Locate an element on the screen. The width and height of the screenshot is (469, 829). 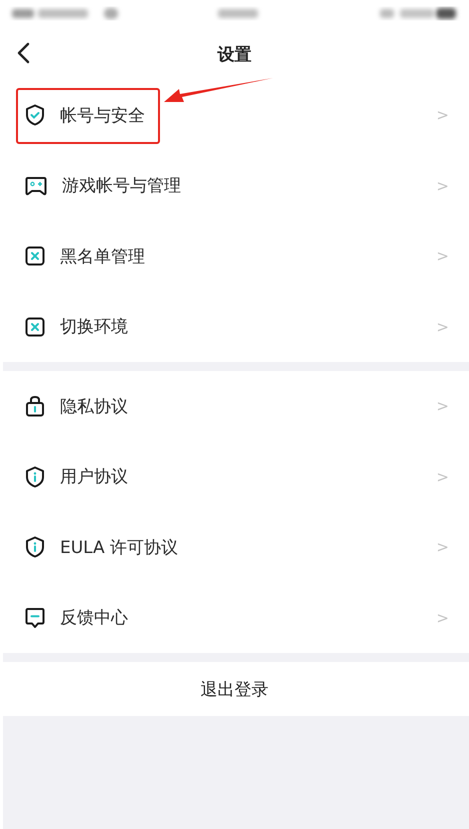
settings-item: 黑名单管理 > is located at coordinates (234, 256).